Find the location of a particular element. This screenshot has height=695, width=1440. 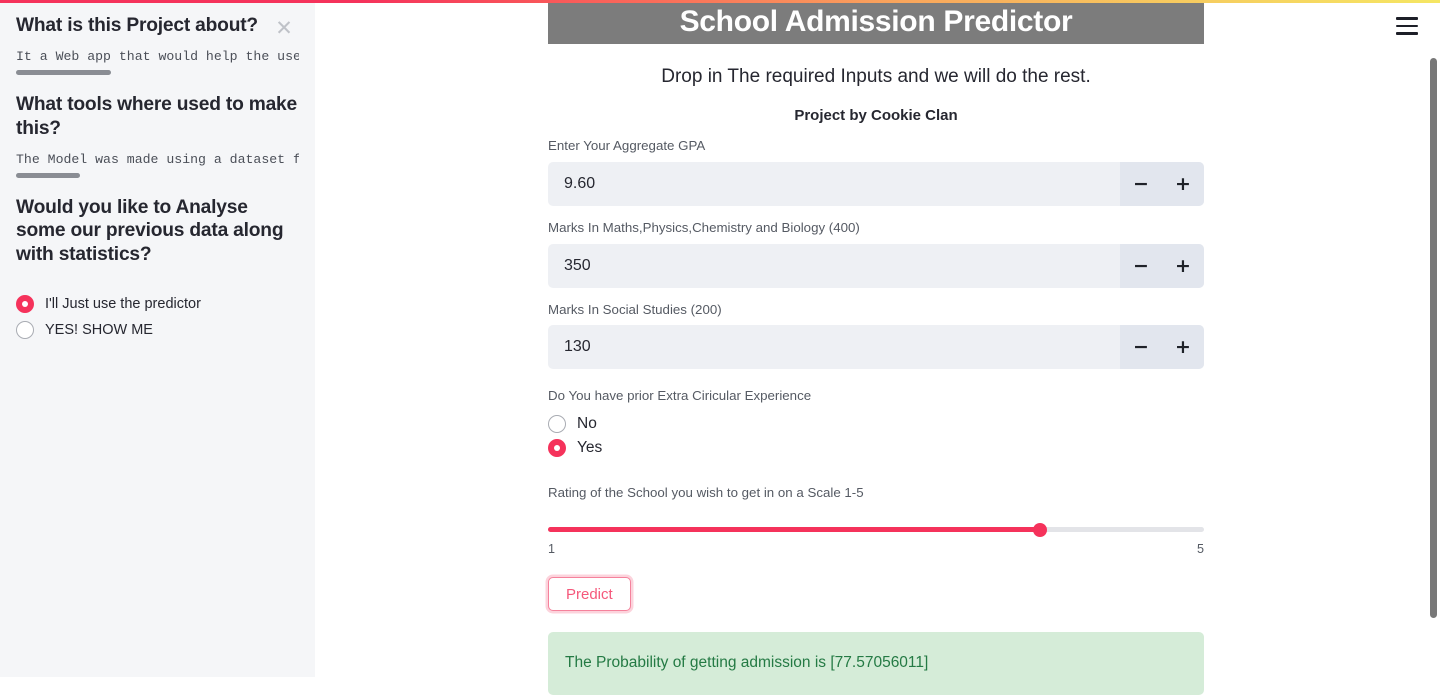

hamburger-menu-icon is located at coordinates (1407, 26).